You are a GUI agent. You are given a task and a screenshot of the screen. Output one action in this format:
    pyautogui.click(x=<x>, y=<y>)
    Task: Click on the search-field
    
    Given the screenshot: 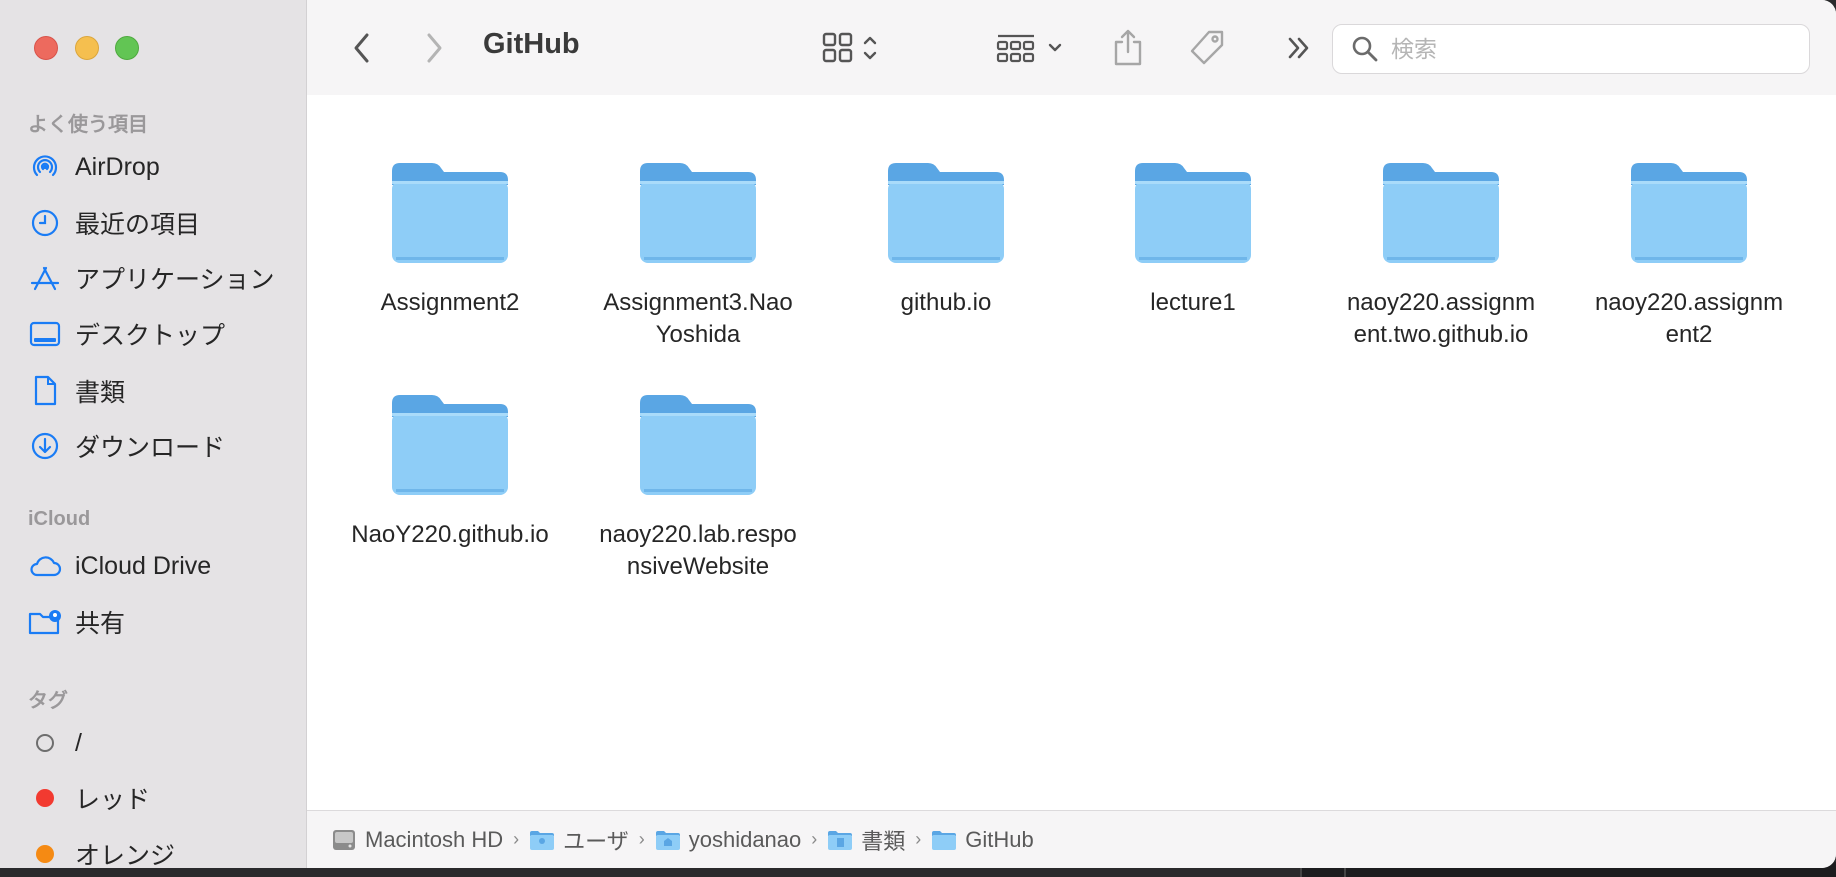 What is the action you would take?
    pyautogui.click(x=1571, y=49)
    